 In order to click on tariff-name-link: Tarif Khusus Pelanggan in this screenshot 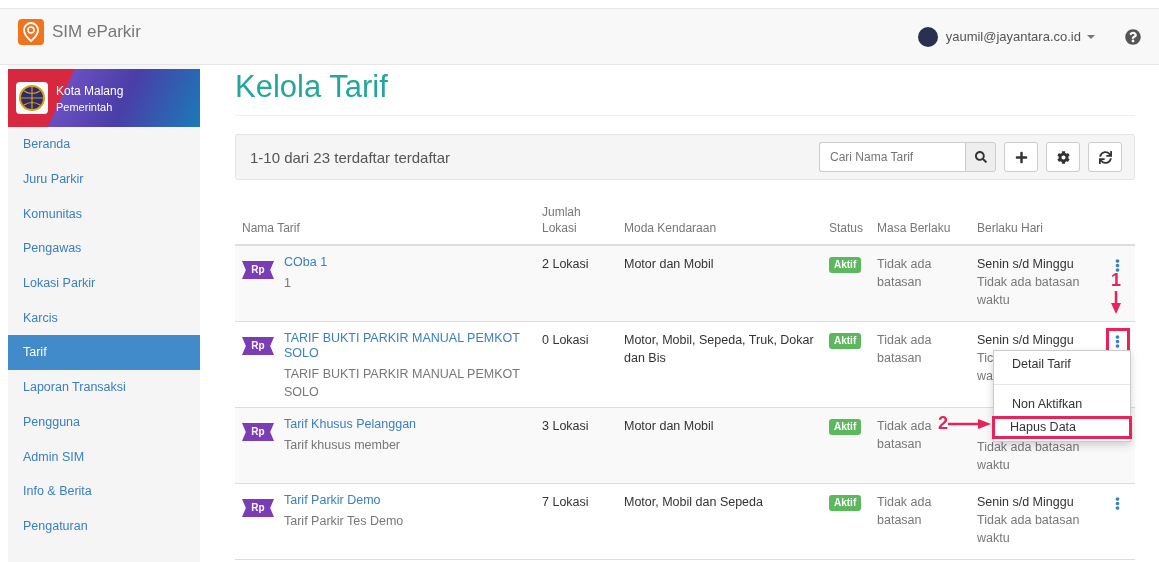, I will do `click(350, 424)`.